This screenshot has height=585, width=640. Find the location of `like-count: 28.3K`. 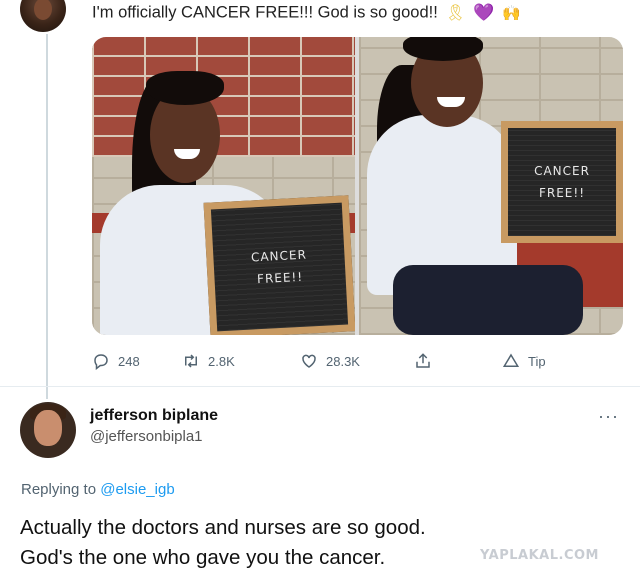

like-count: 28.3K is located at coordinates (343, 361).